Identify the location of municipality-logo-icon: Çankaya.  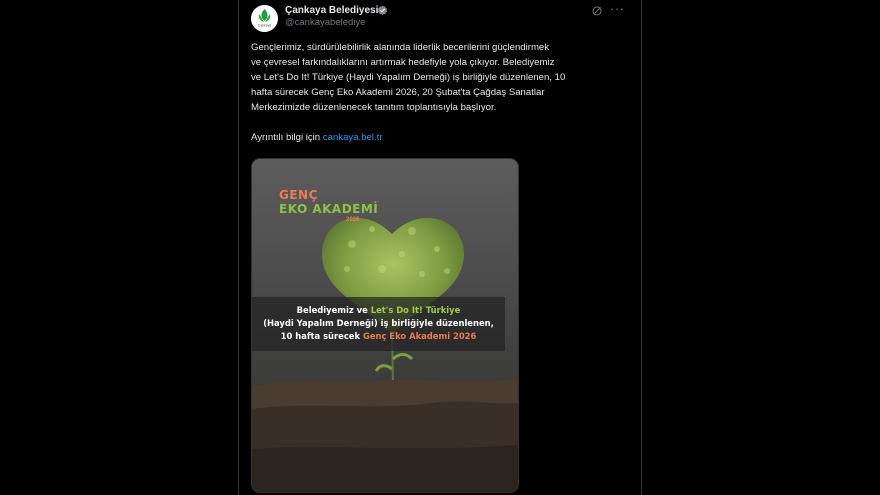
(264, 18).